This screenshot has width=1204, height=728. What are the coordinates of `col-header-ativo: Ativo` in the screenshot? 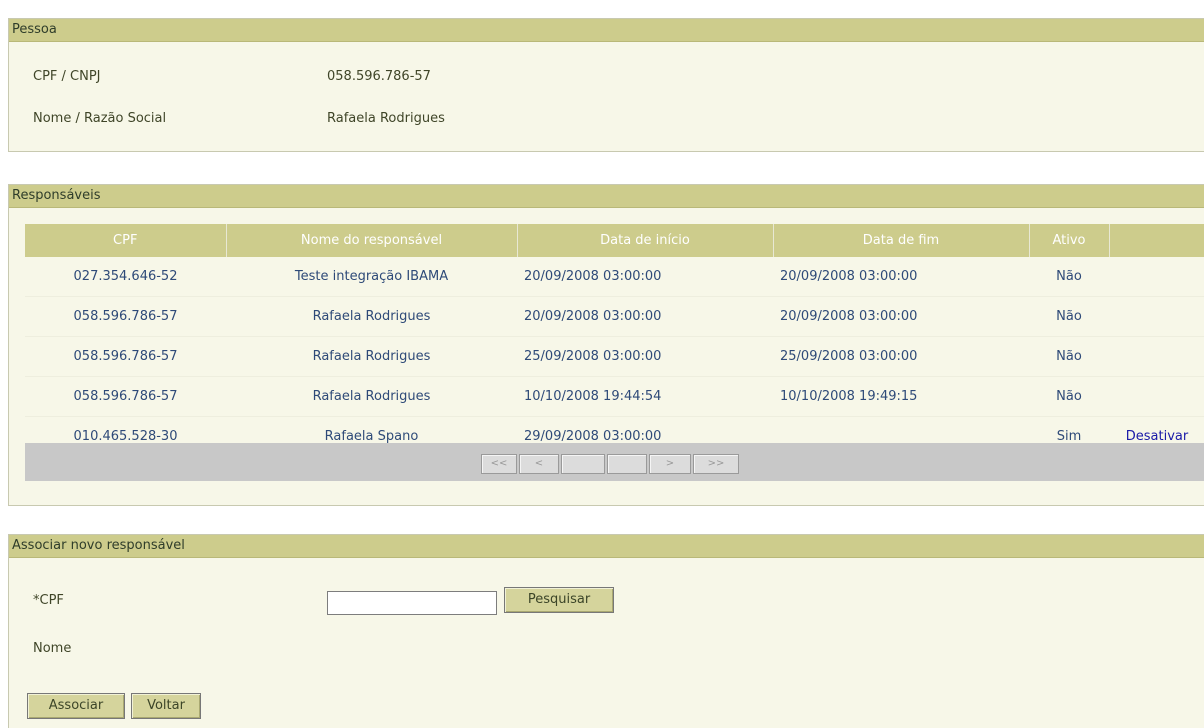 It's located at (1069, 240).